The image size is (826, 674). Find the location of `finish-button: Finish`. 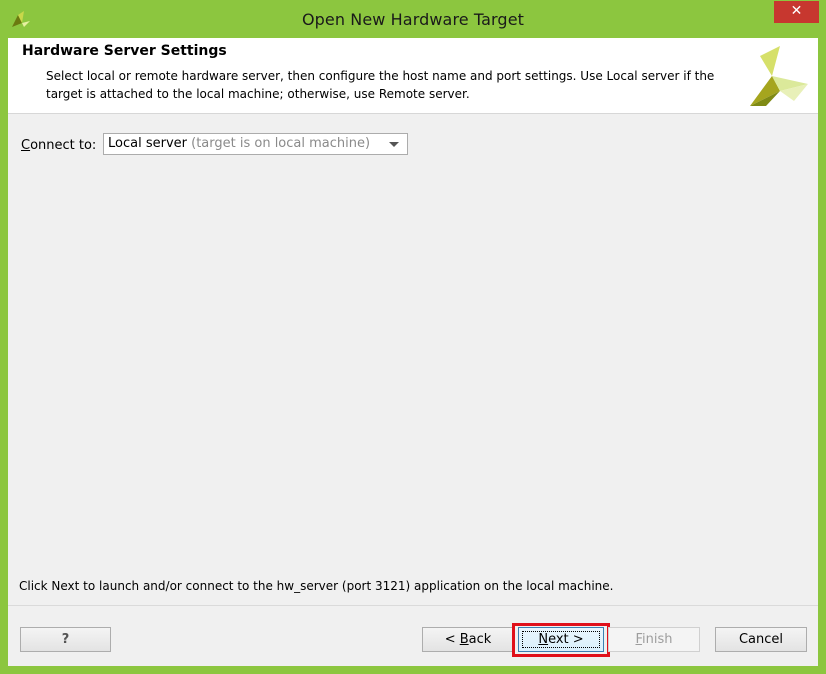

finish-button: Finish is located at coordinates (654, 639).